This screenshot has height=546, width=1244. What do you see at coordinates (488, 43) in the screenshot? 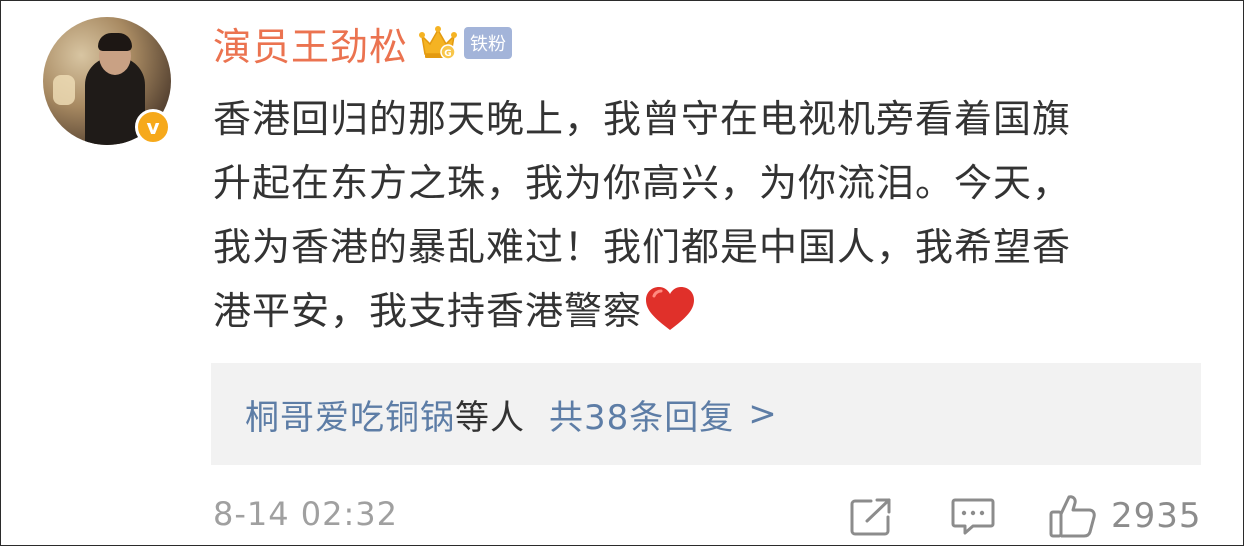
I see `fan-badge: 铁粉` at bounding box center [488, 43].